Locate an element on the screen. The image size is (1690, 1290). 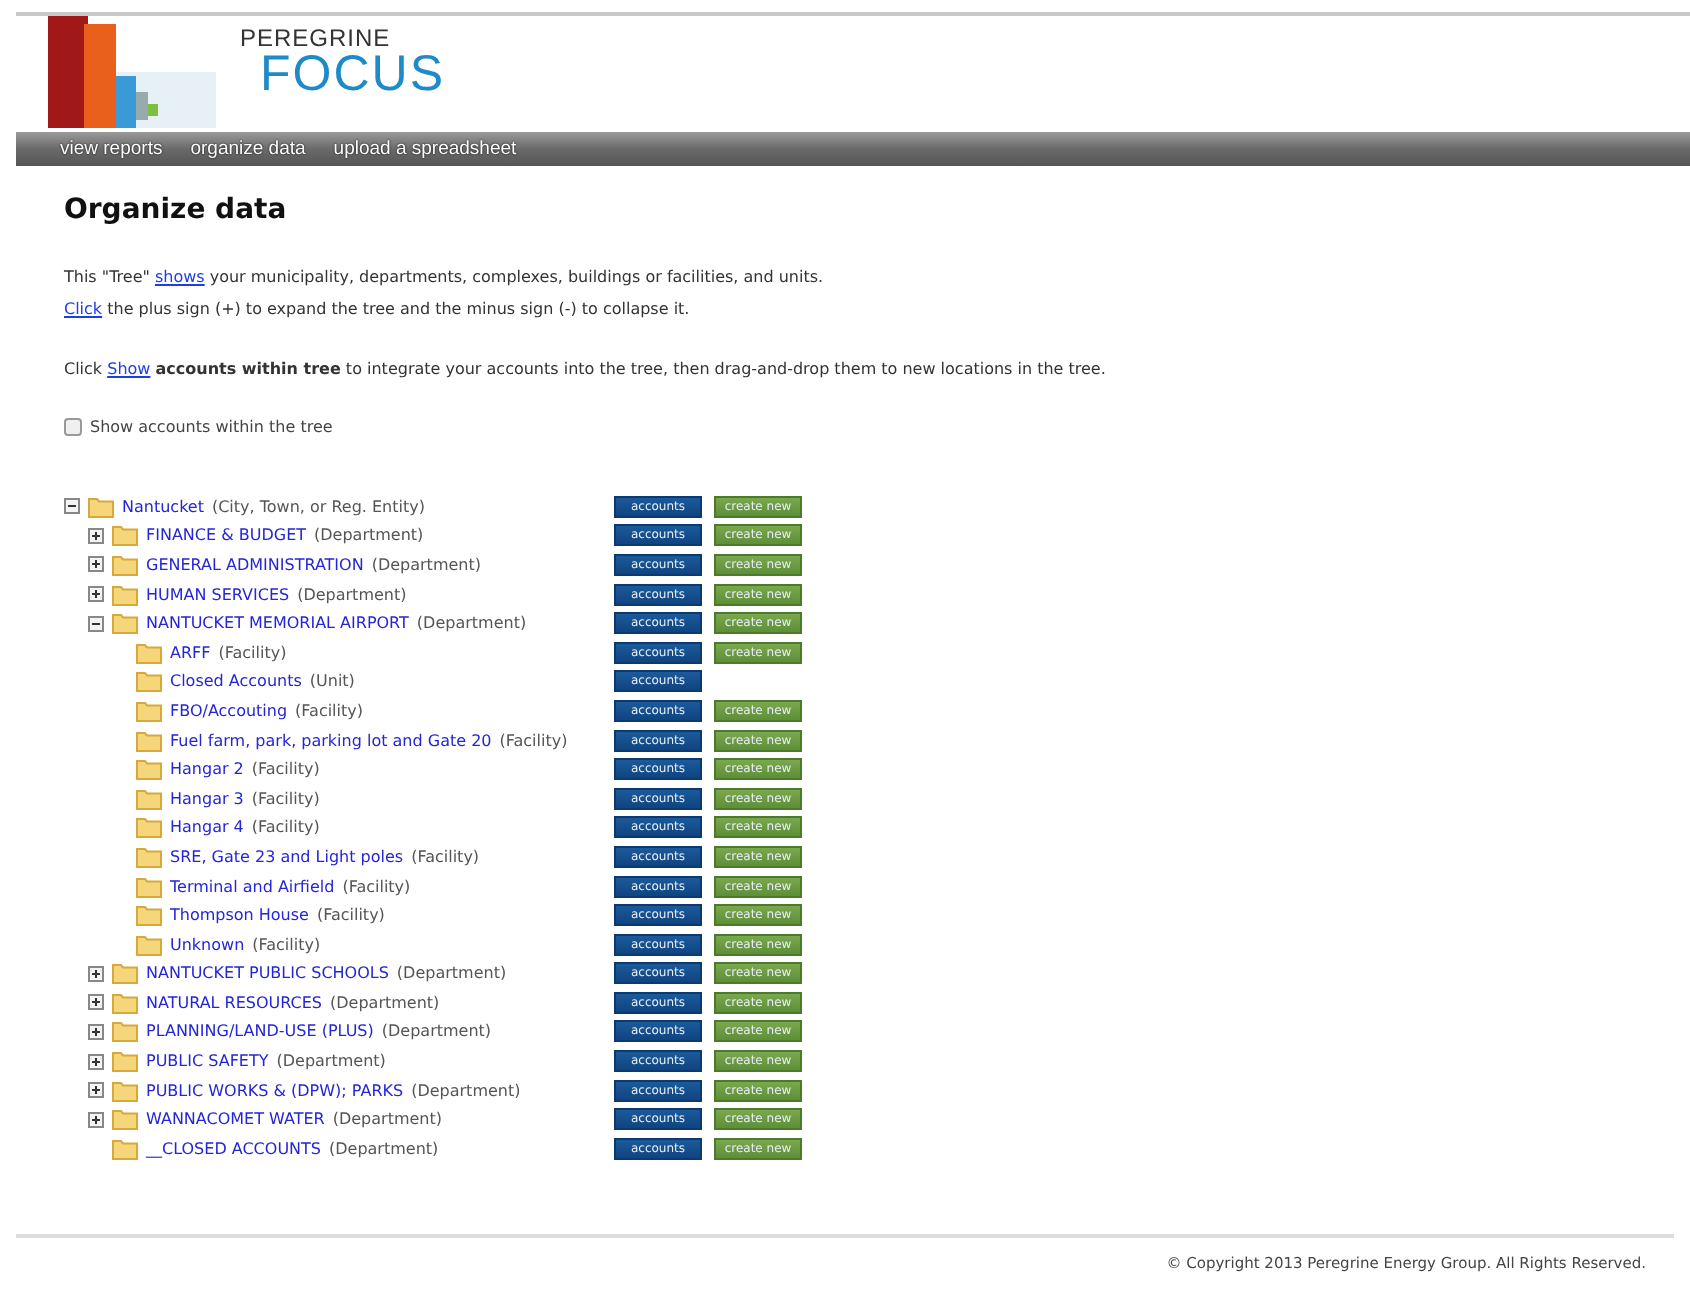
tree-node-link: NATURAL RESOURCES is located at coordinates (234, 1002).